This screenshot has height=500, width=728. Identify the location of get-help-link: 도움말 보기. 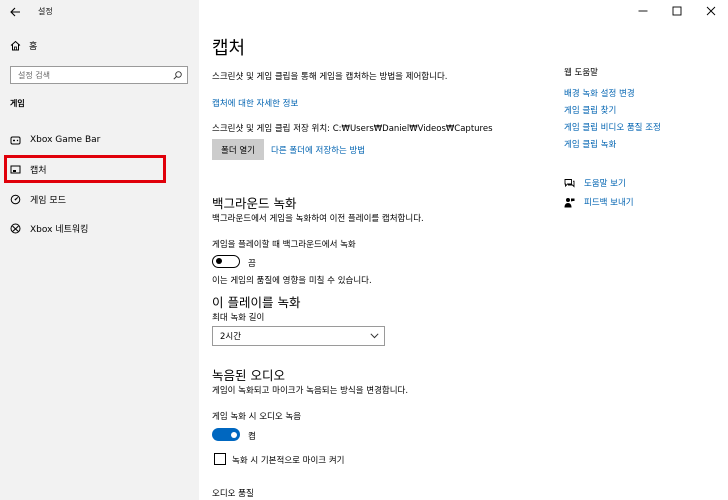
(595, 183).